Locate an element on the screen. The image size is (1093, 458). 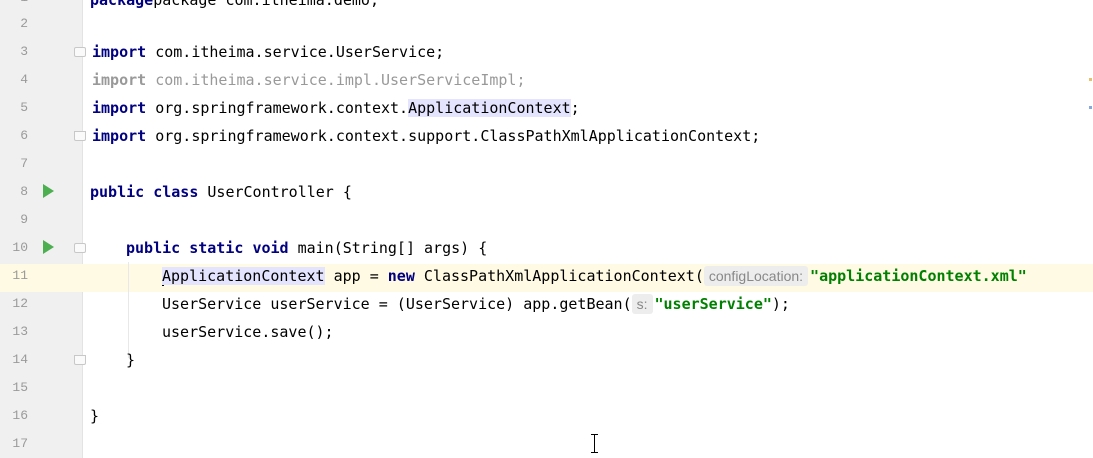
line-number: 16 is located at coordinates (20, 415).